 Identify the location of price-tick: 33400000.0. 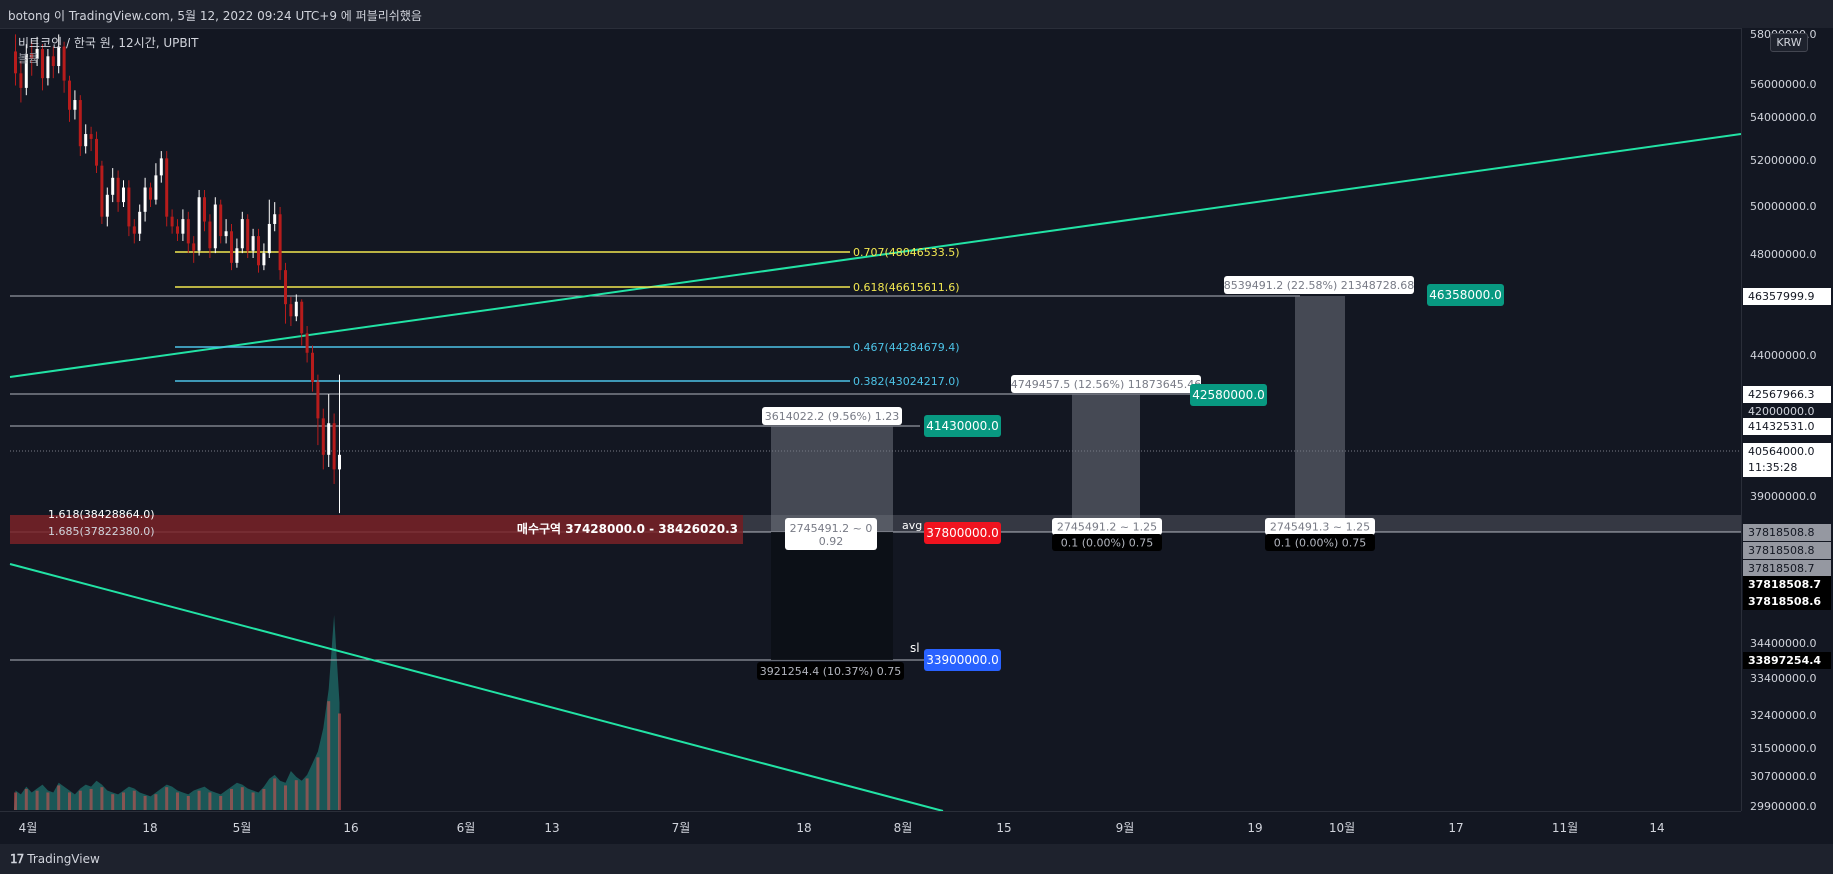
(1783, 678).